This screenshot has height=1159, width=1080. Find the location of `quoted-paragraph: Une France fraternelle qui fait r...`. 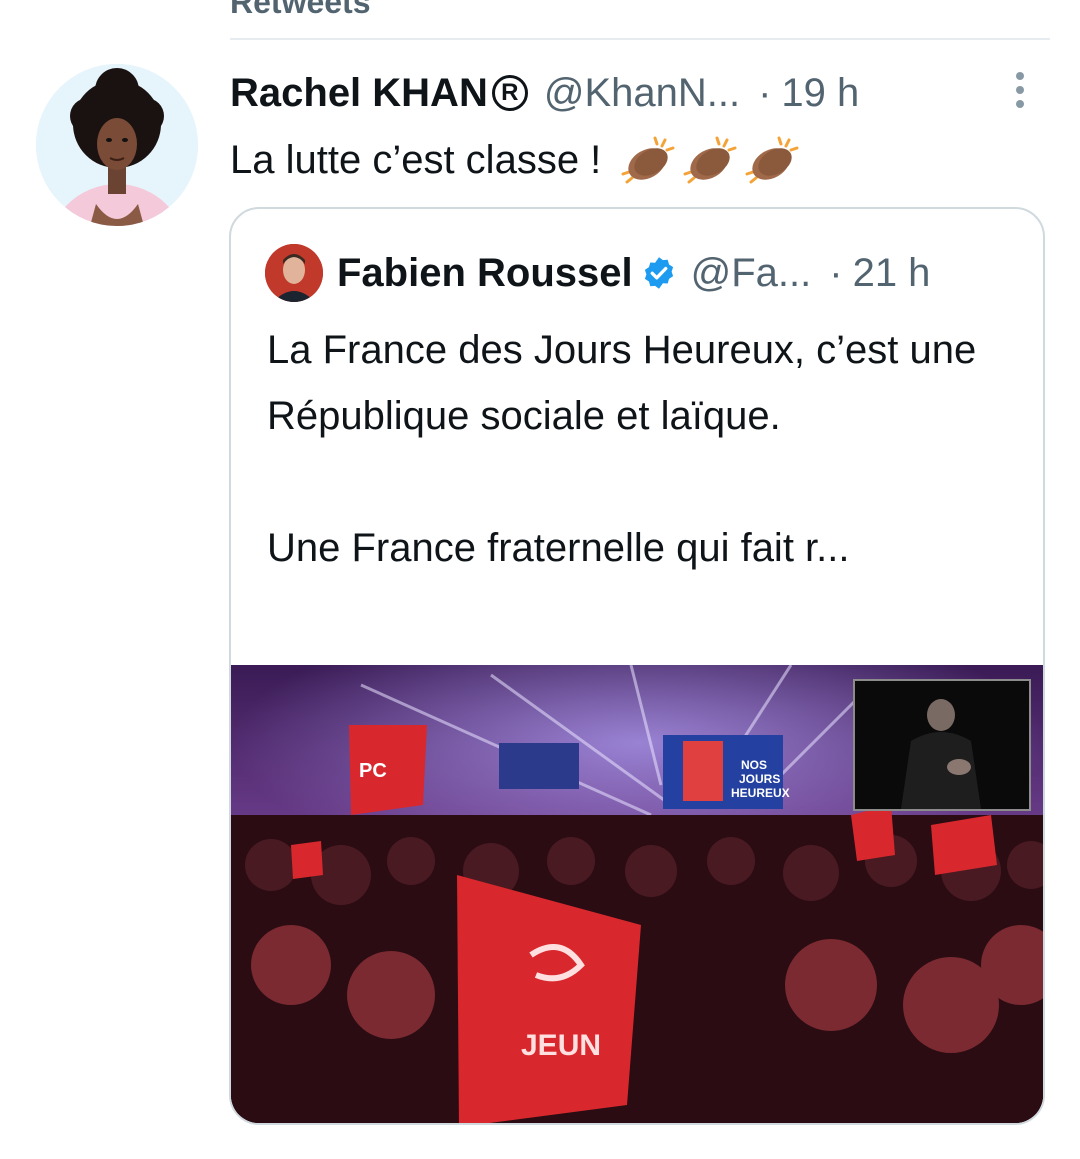

quoted-paragraph: Une France fraternelle qui fait r... is located at coordinates (558, 548).